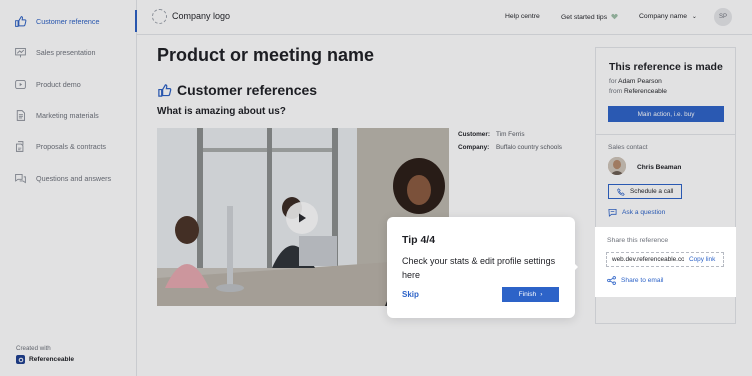  Describe the element at coordinates (575, 267) in the screenshot. I see `tip-pointer` at that location.